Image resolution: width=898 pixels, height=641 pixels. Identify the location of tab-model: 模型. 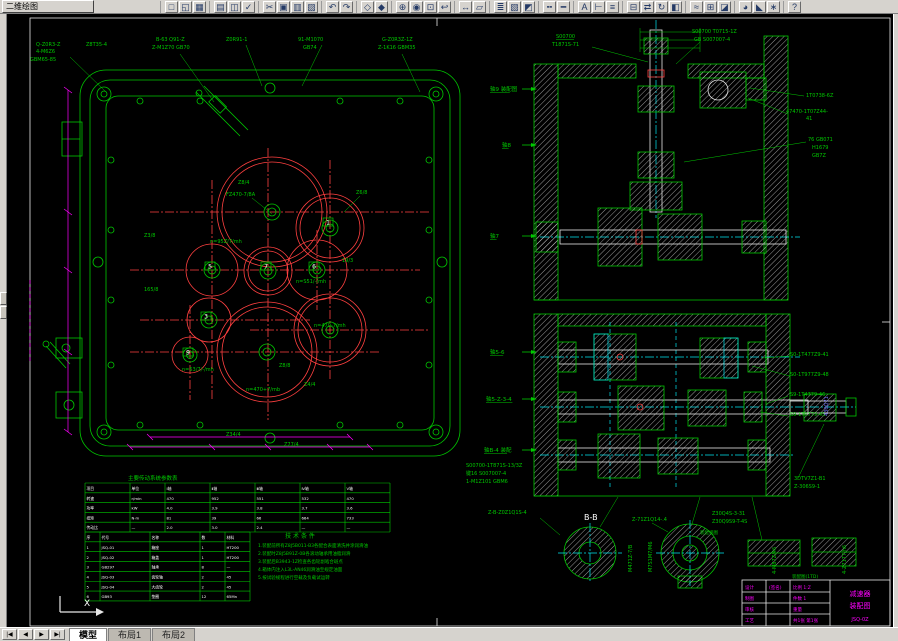
(88, 634).